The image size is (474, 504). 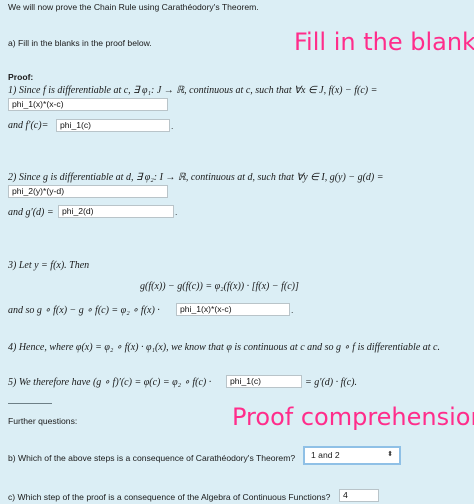 I want to click on step2-blank-2: phi_2(d), so click(x=116, y=211).